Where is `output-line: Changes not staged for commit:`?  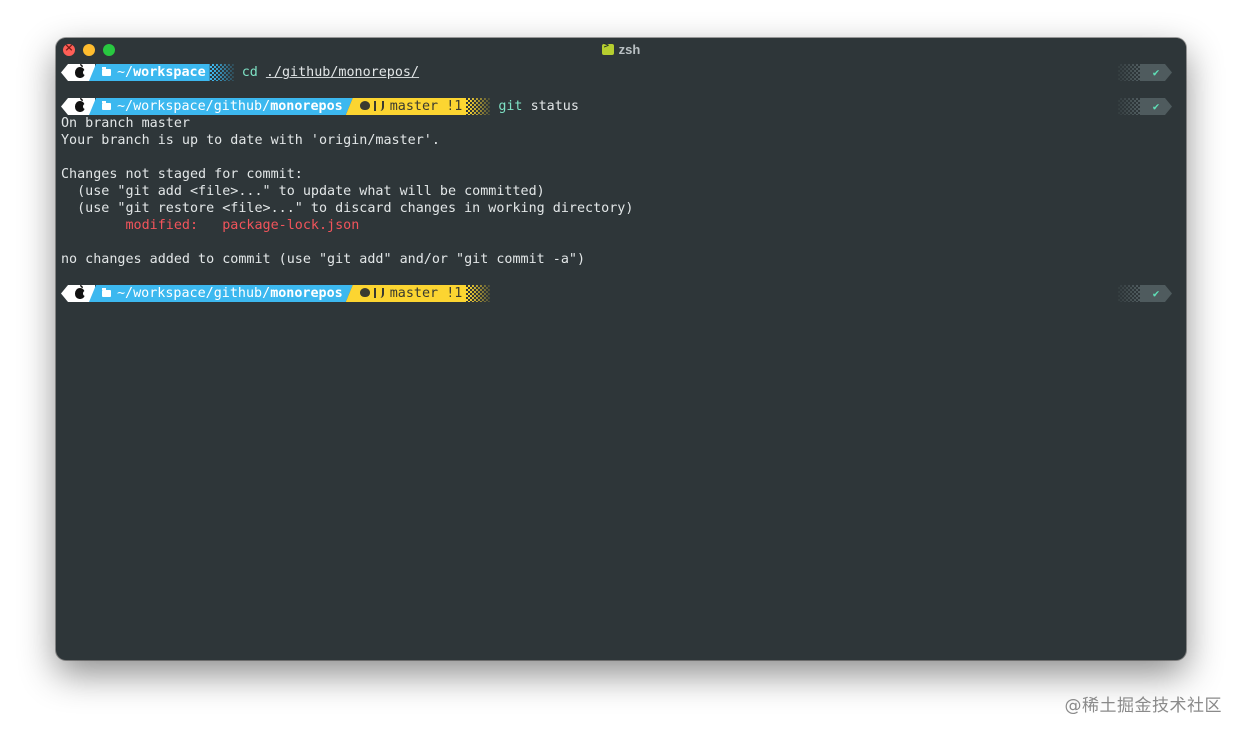
output-line: Changes not staged for commit: is located at coordinates (182, 174).